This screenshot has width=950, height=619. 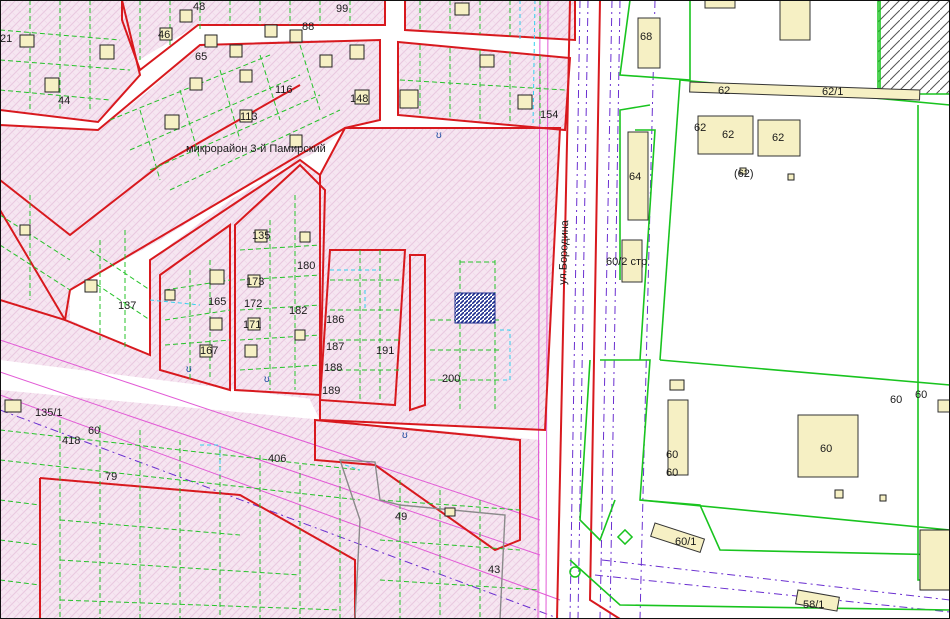 I want to click on lot-label: 172, so click(x=253, y=304).